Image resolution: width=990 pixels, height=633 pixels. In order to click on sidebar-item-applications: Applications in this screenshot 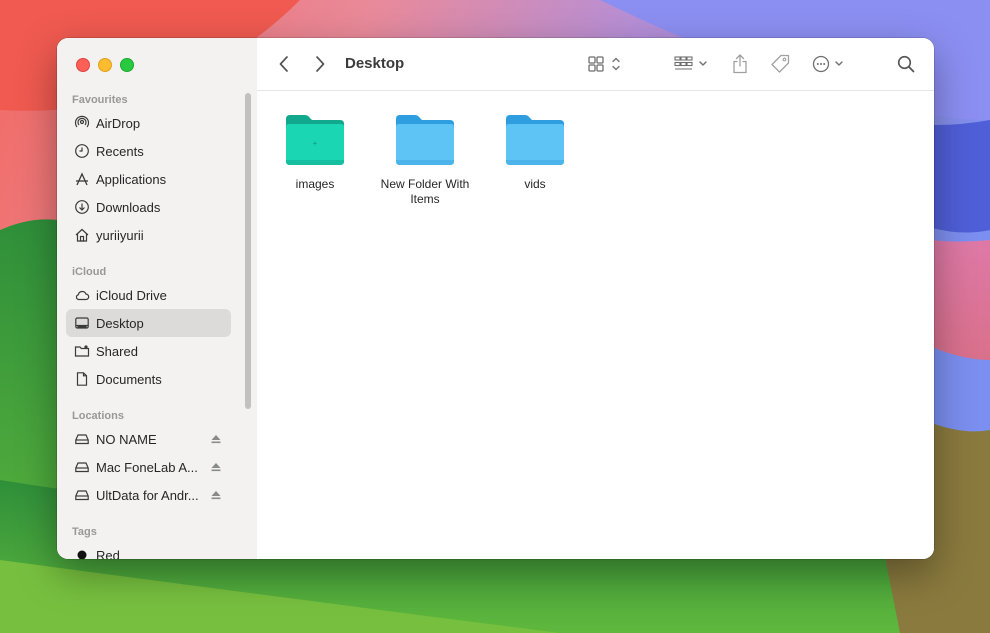, I will do `click(148, 179)`.